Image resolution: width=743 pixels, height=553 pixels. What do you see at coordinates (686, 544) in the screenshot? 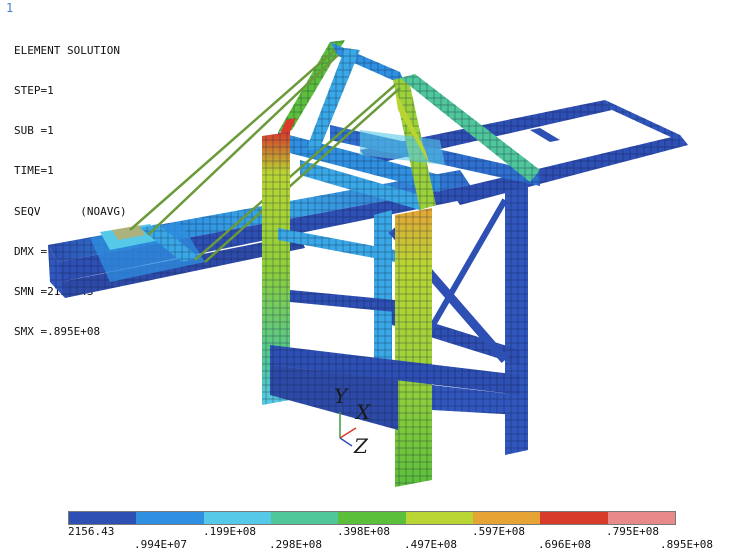
I see `legend-label-bottom: .895E+08` at bounding box center [686, 544].